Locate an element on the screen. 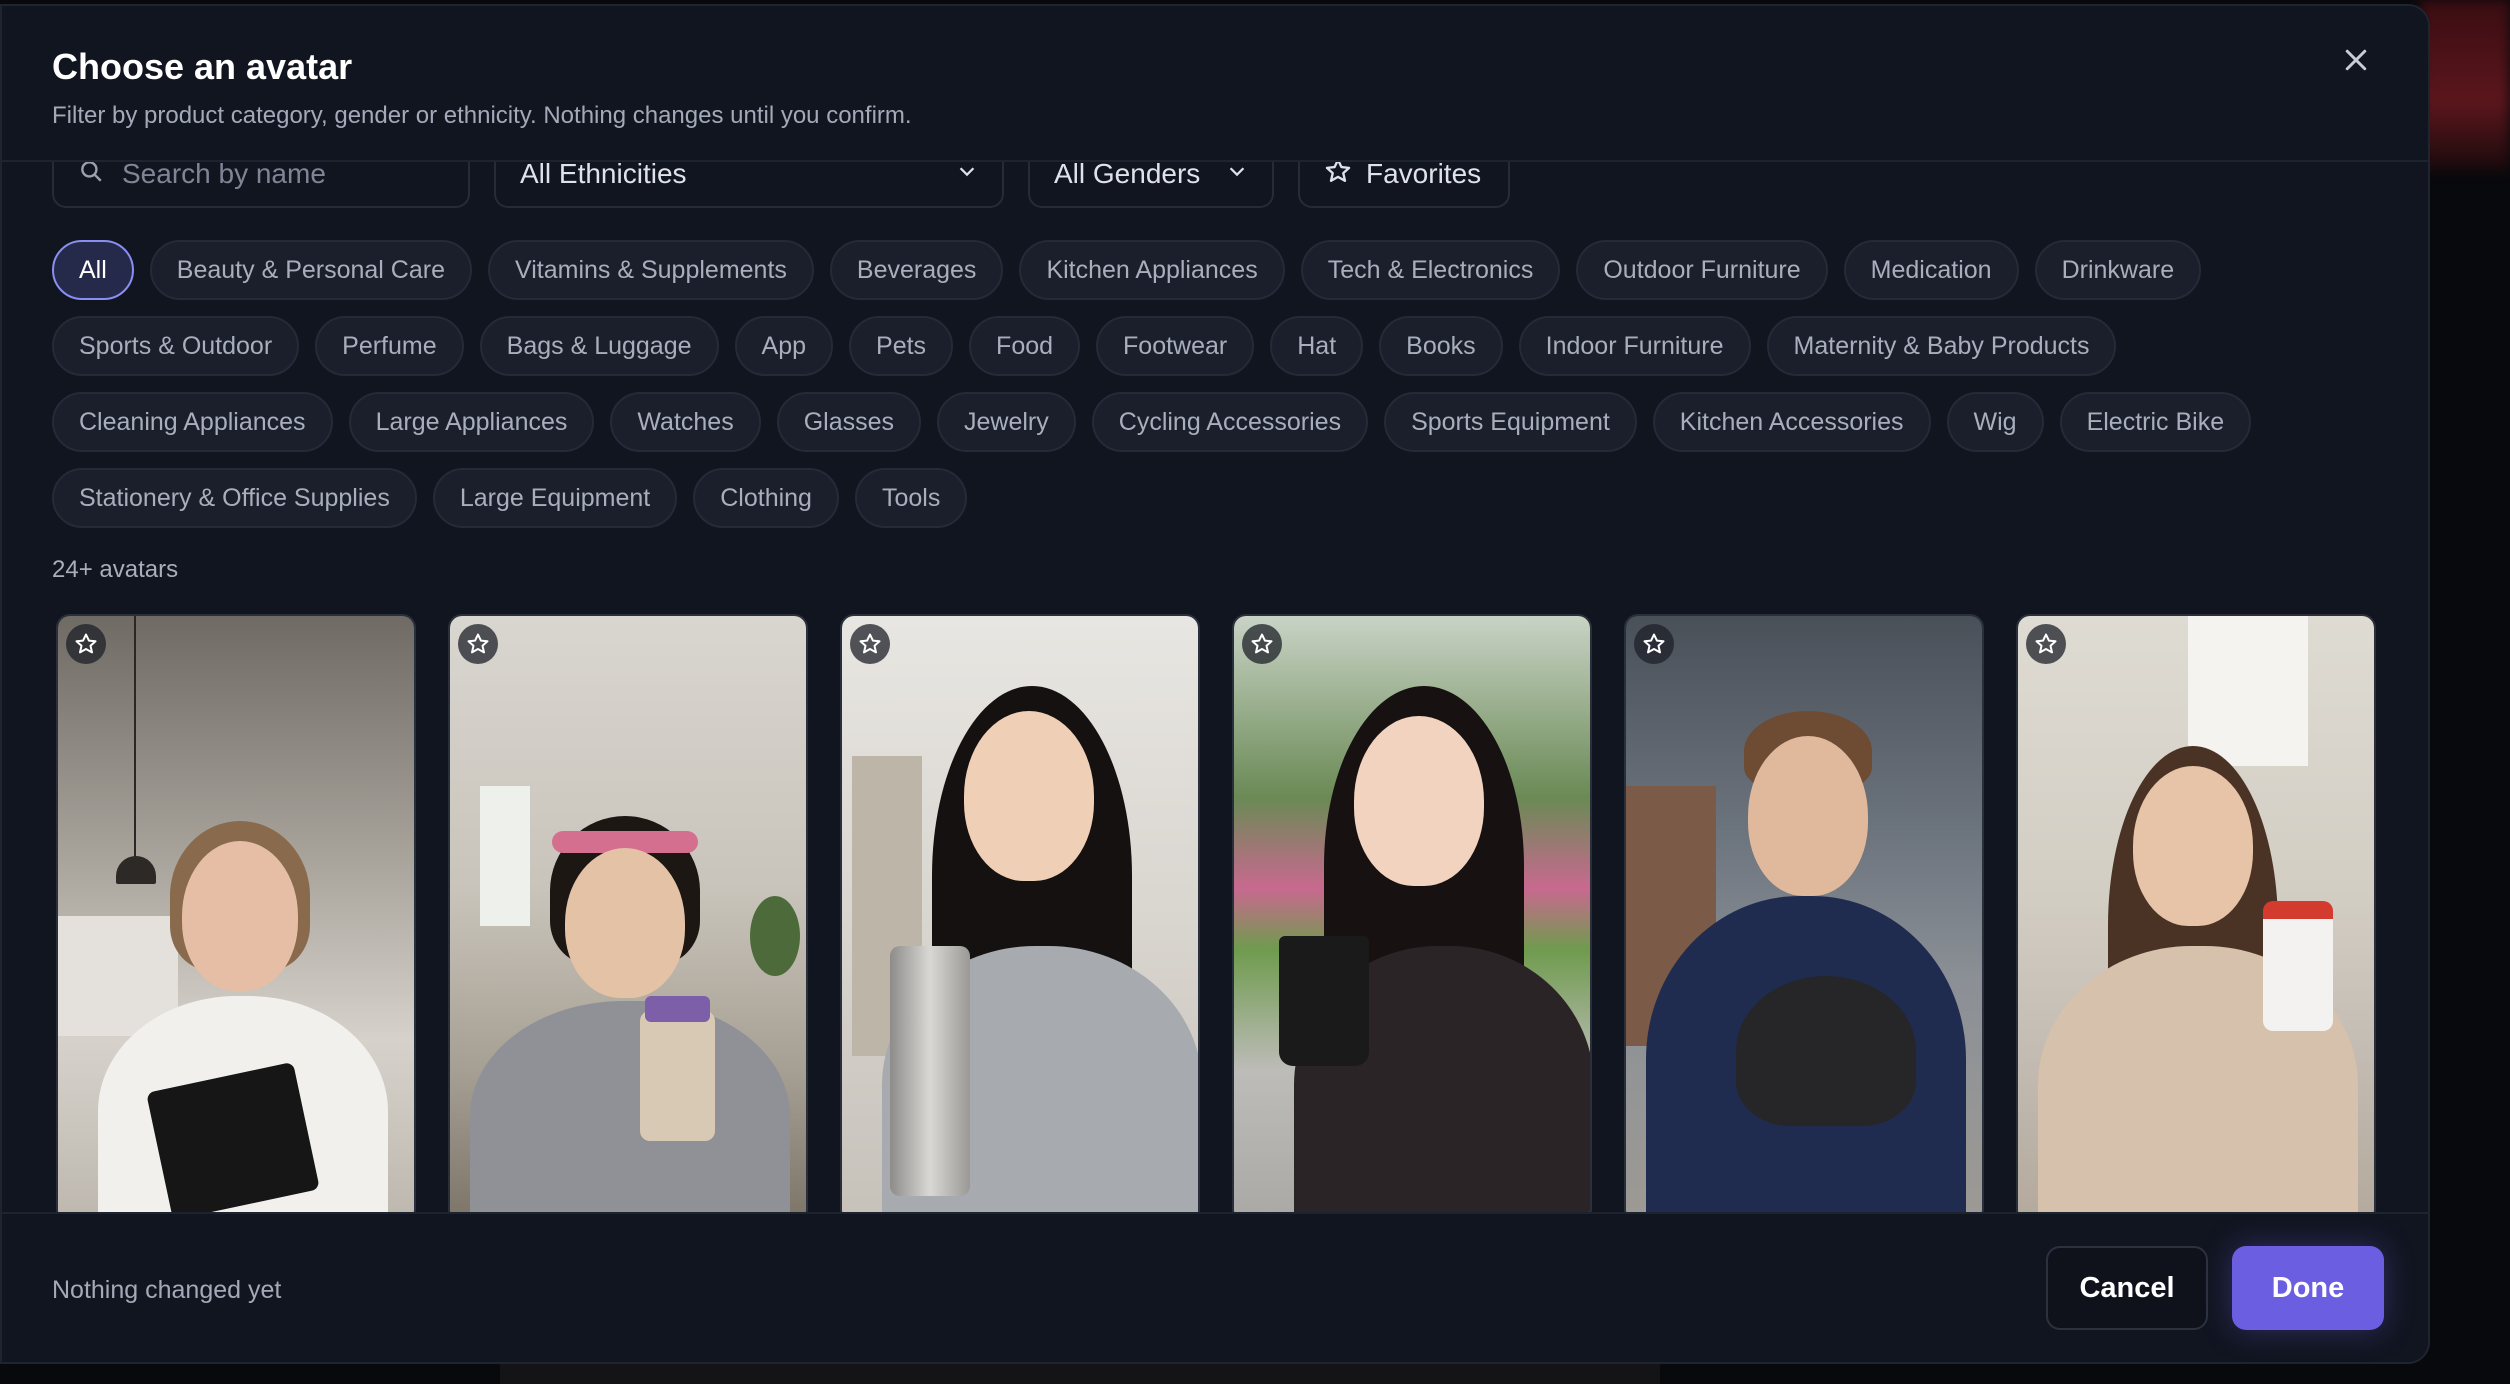 Image resolution: width=2510 pixels, height=1384 pixels. background-glow is located at coordinates (2465, 85).